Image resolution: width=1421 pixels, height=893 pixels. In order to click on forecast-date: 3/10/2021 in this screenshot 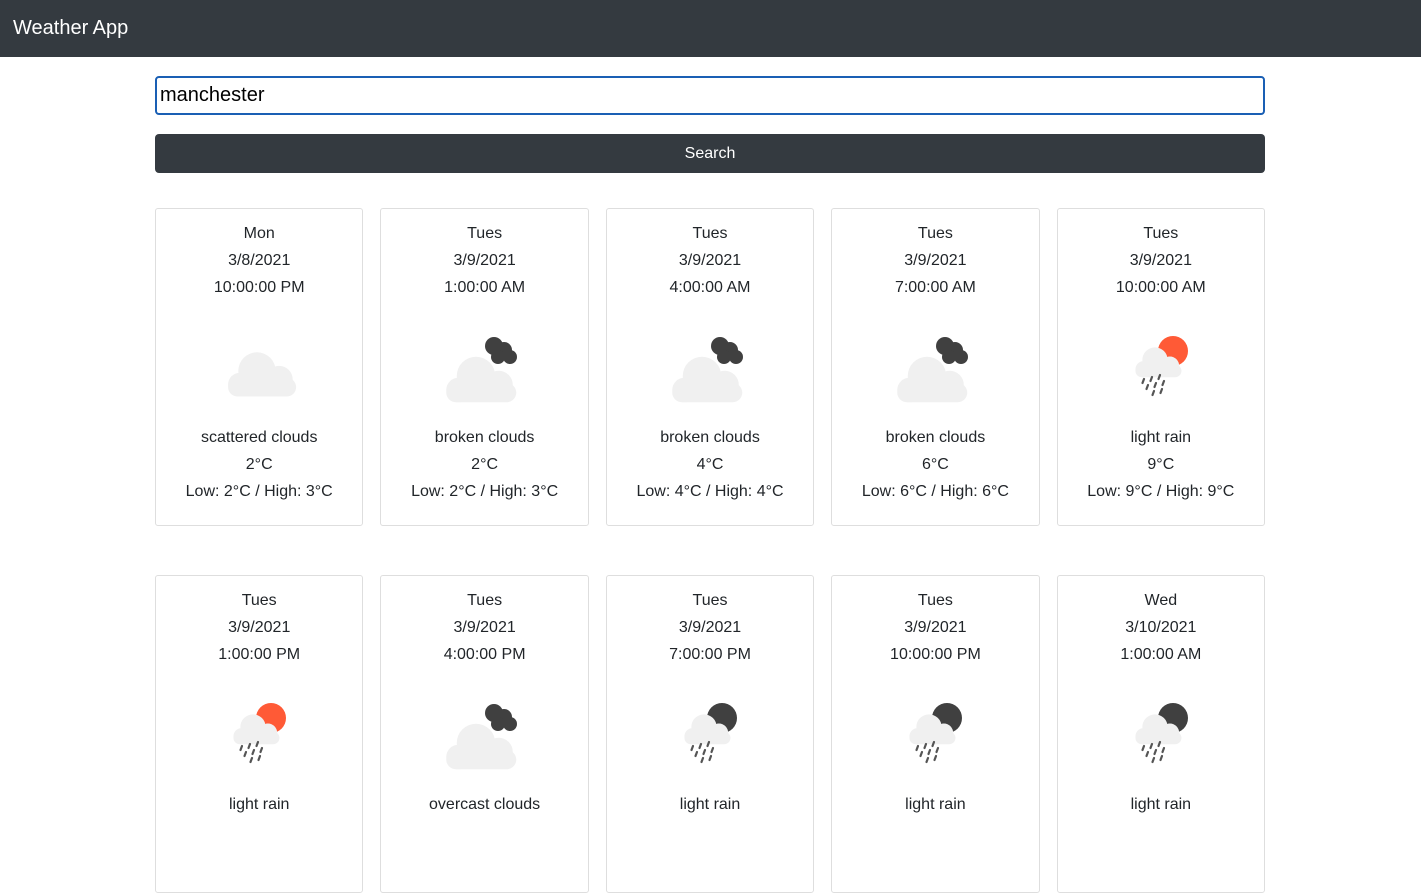, I will do `click(1161, 627)`.